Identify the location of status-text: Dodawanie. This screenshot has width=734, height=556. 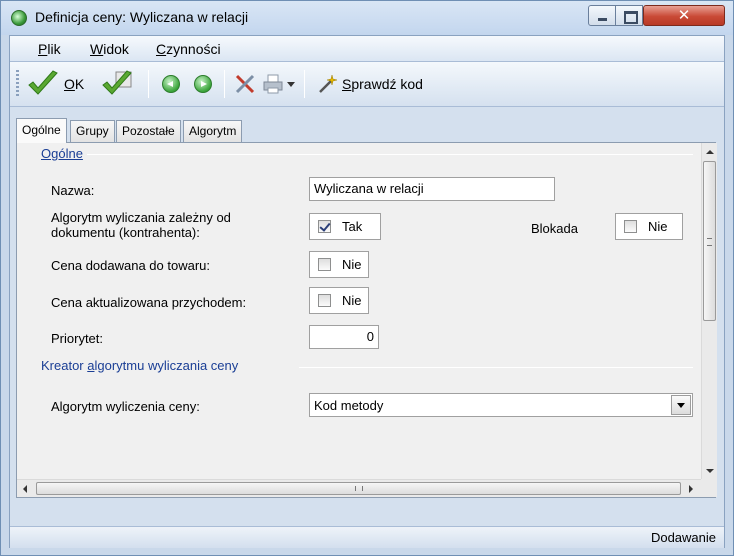
(683, 537).